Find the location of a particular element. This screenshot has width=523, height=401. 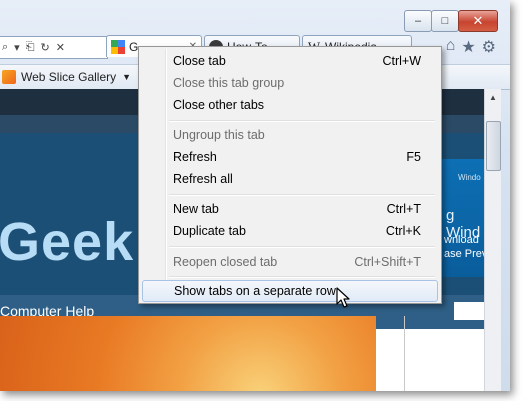

menu-item-shortcut: Ctrl+W is located at coordinates (401, 61).